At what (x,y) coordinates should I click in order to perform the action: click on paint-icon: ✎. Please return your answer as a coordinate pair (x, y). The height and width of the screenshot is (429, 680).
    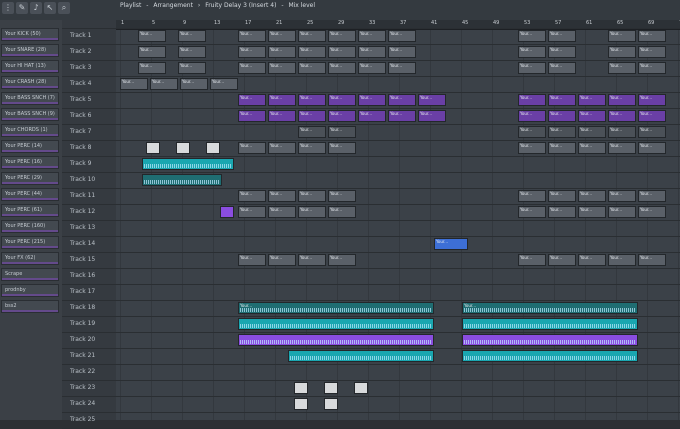
    Looking at the image, I should click on (22, 8).